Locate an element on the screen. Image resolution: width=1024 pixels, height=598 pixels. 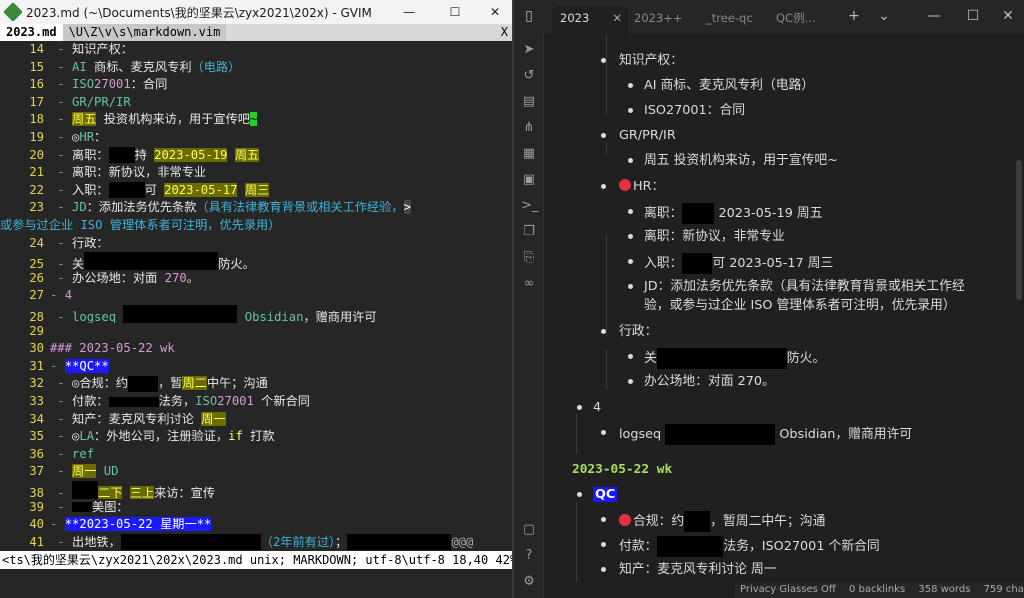
tab-tree-qc: _tree-qc is located at coordinates (734, 20).